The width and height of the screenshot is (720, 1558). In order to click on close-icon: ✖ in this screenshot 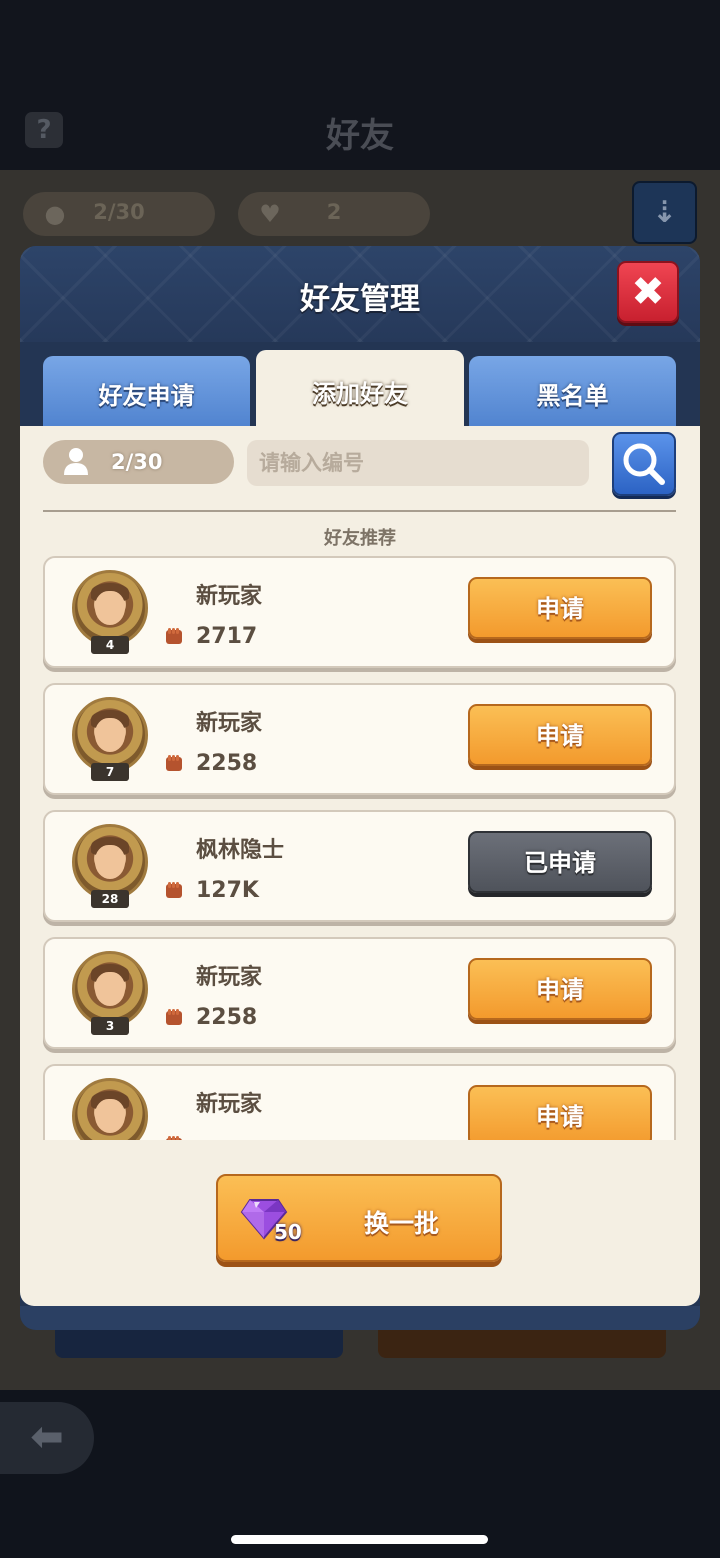, I will do `click(648, 292)`.